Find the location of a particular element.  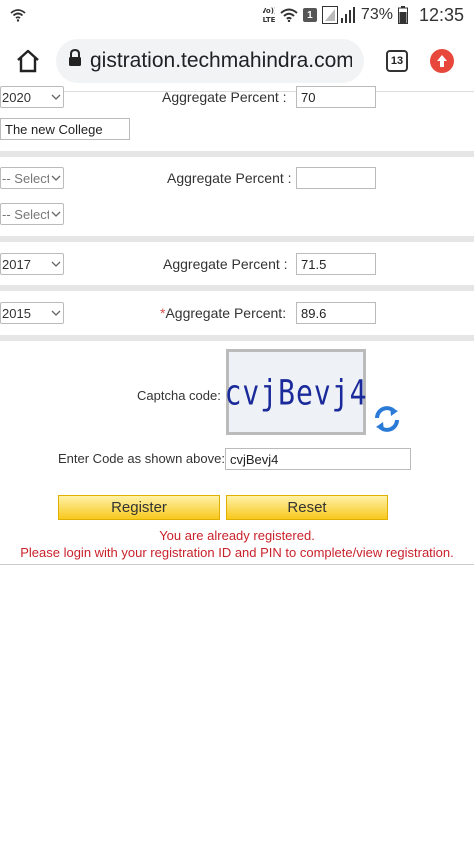

register-button: Register is located at coordinates (139, 507).